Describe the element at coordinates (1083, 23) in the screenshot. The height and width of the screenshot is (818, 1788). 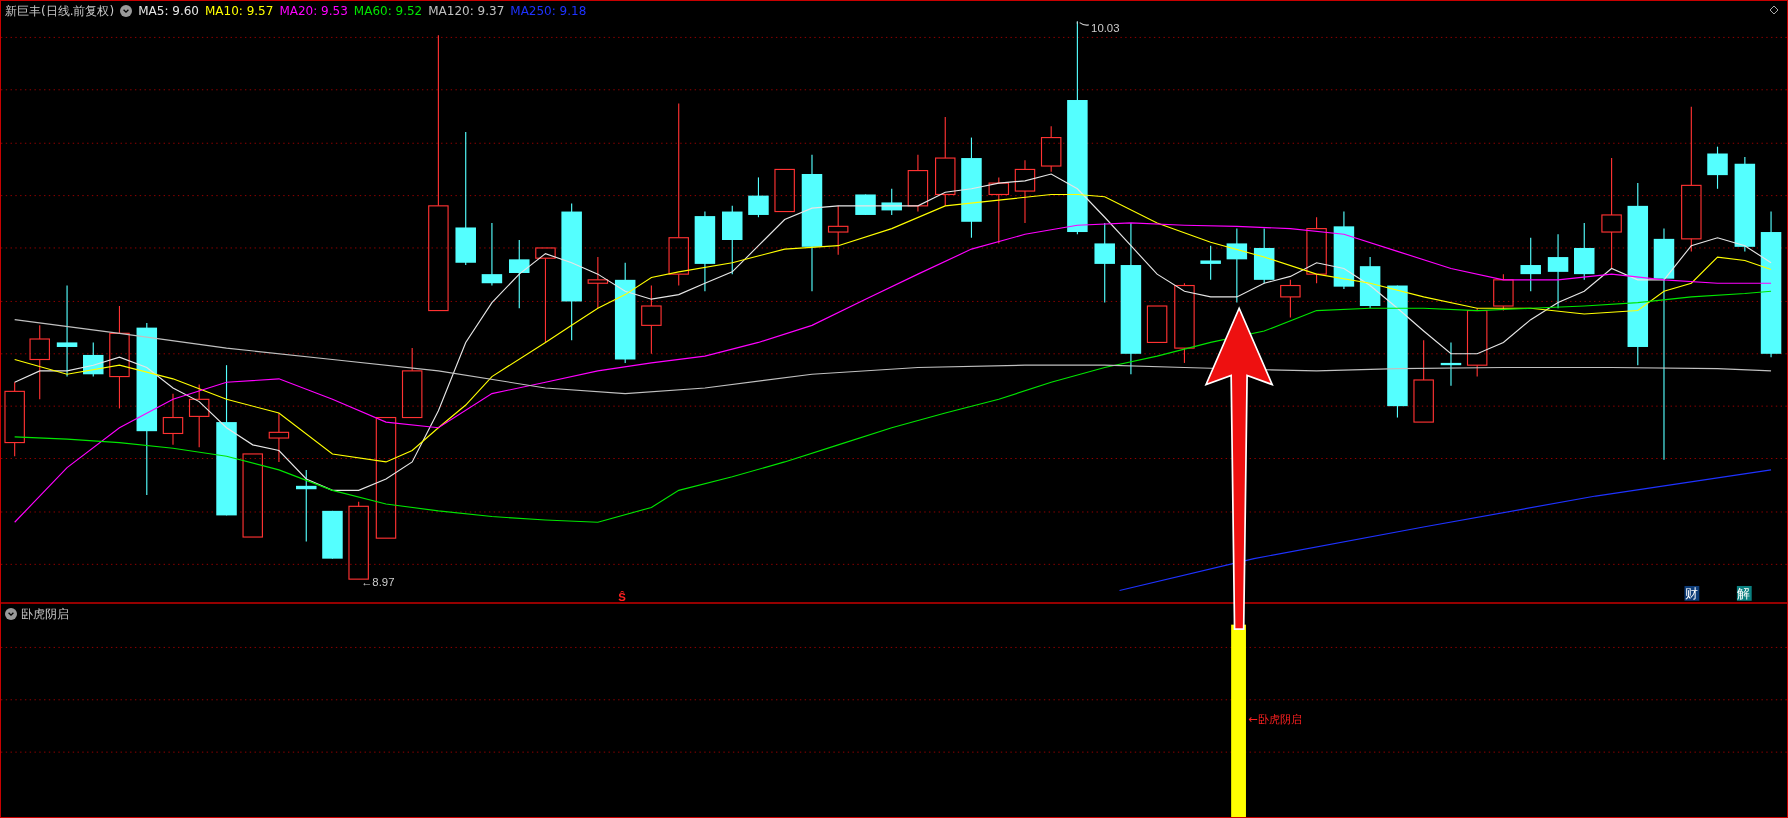
I see `leader-line` at that location.